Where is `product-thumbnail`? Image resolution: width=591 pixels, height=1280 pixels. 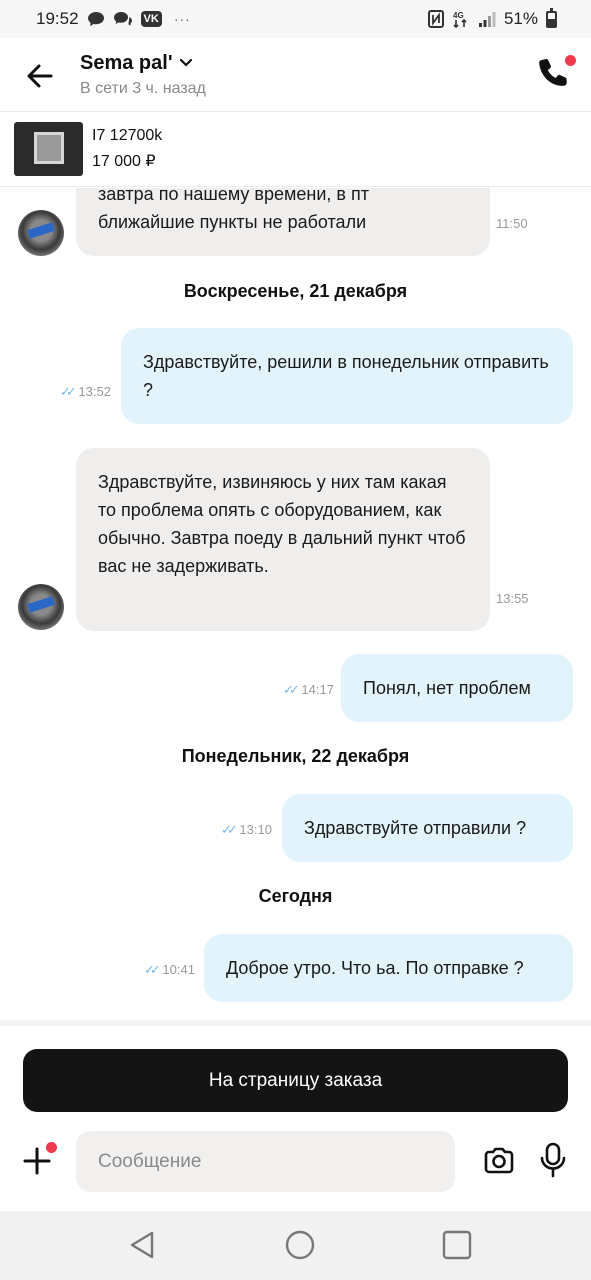 product-thumbnail is located at coordinates (48, 149).